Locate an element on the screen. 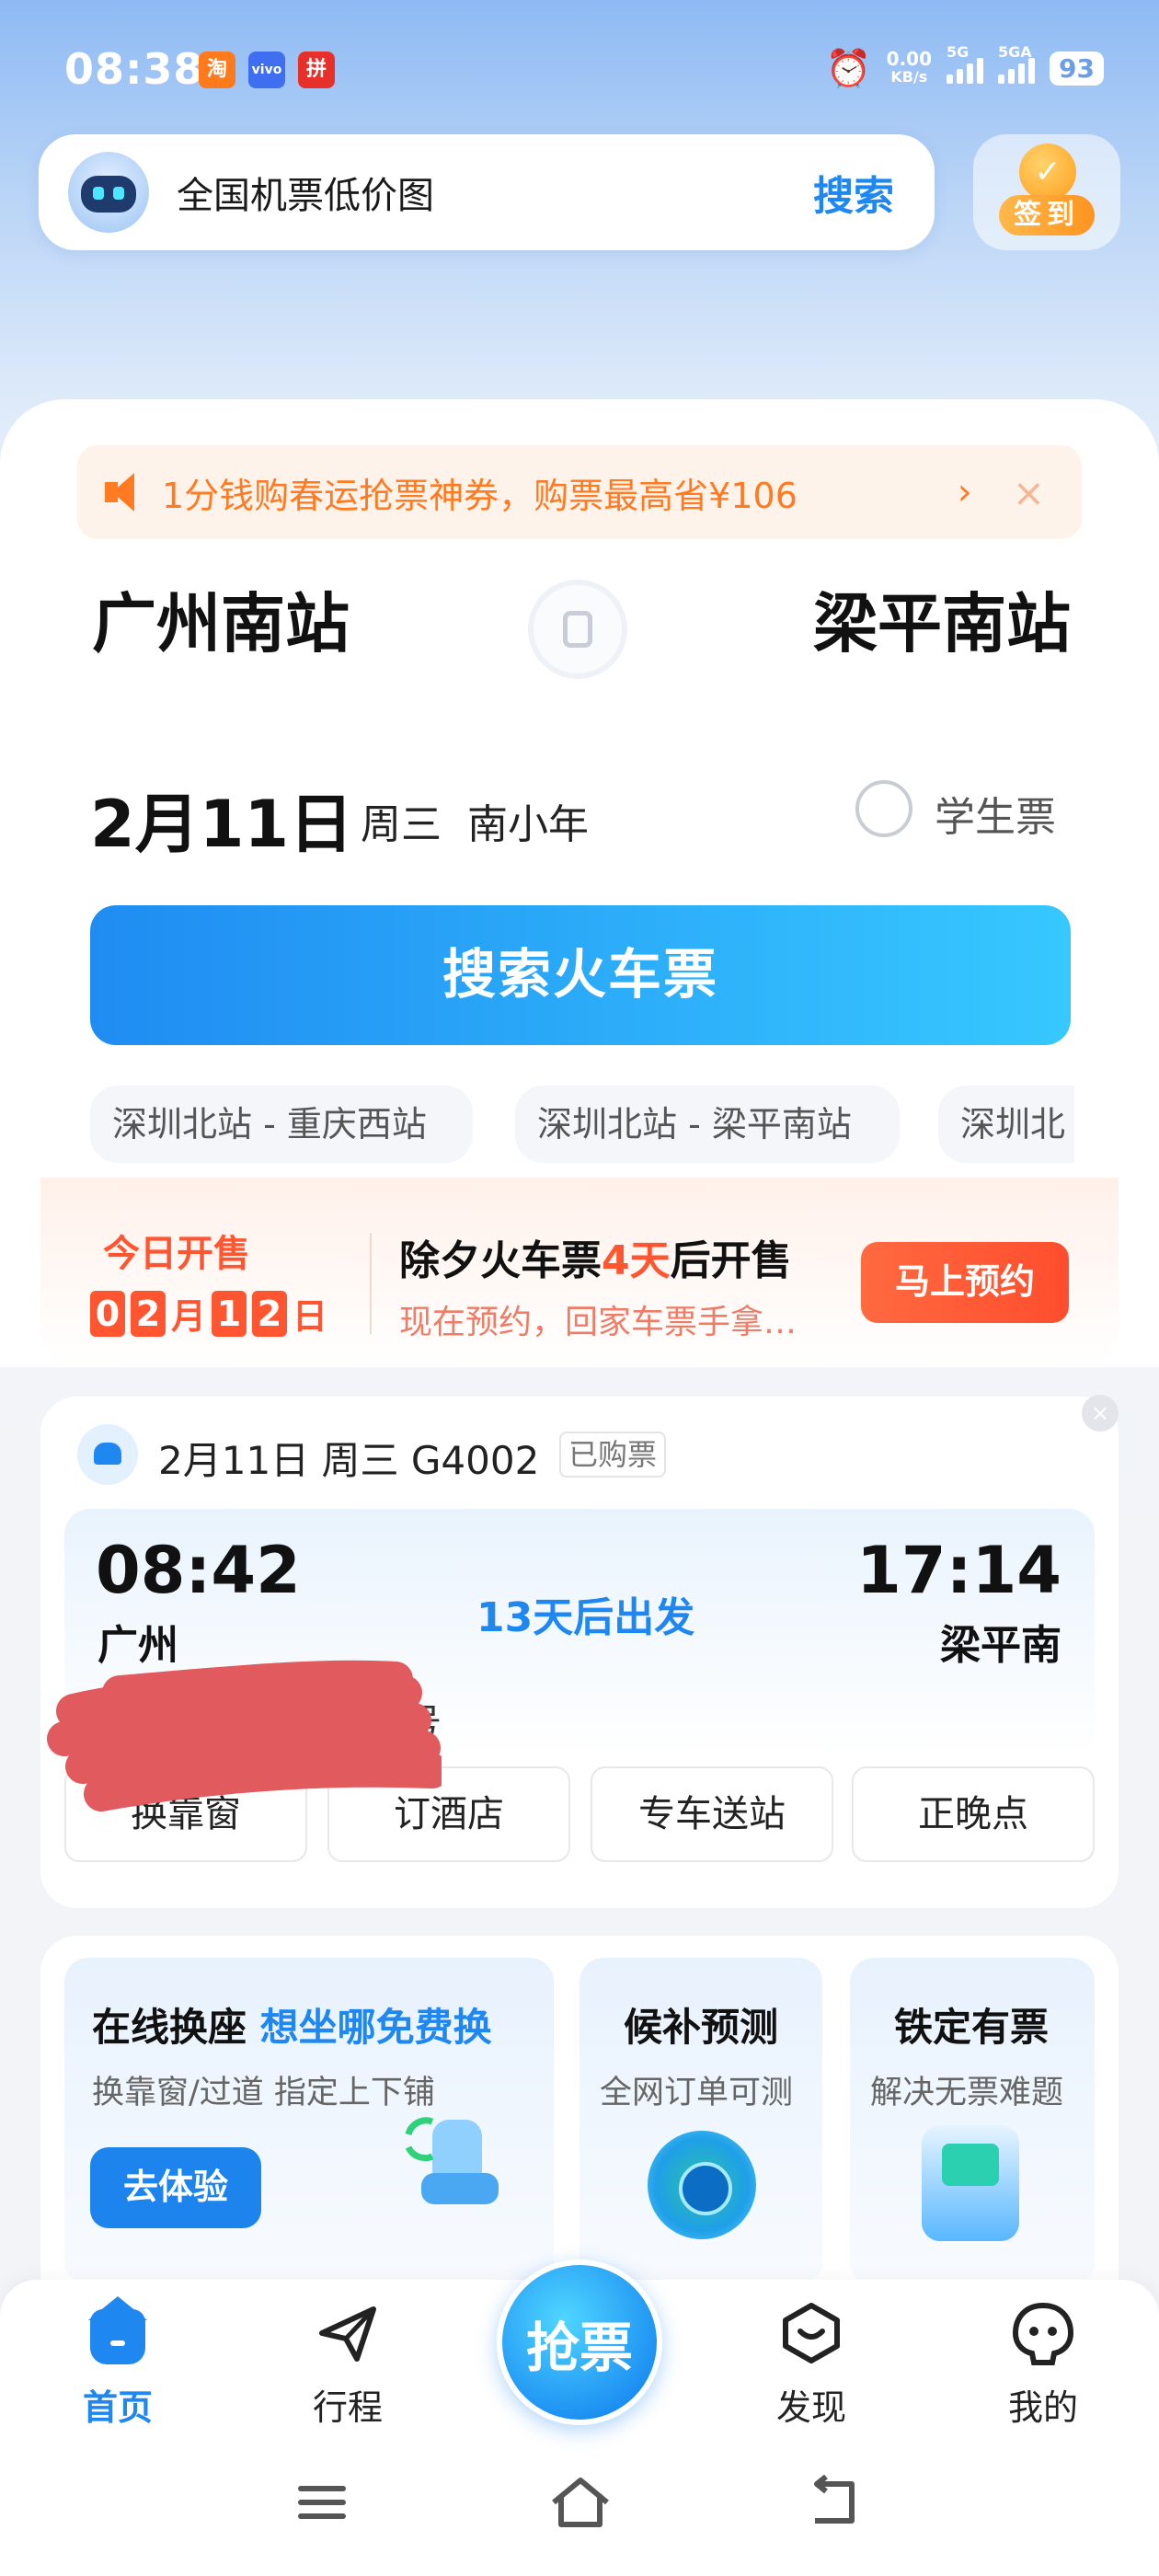 Image resolution: width=1159 pixels, height=2576 pixels. guaranteed-ticket-subtitle: 解决无票难题 is located at coordinates (967, 2093).